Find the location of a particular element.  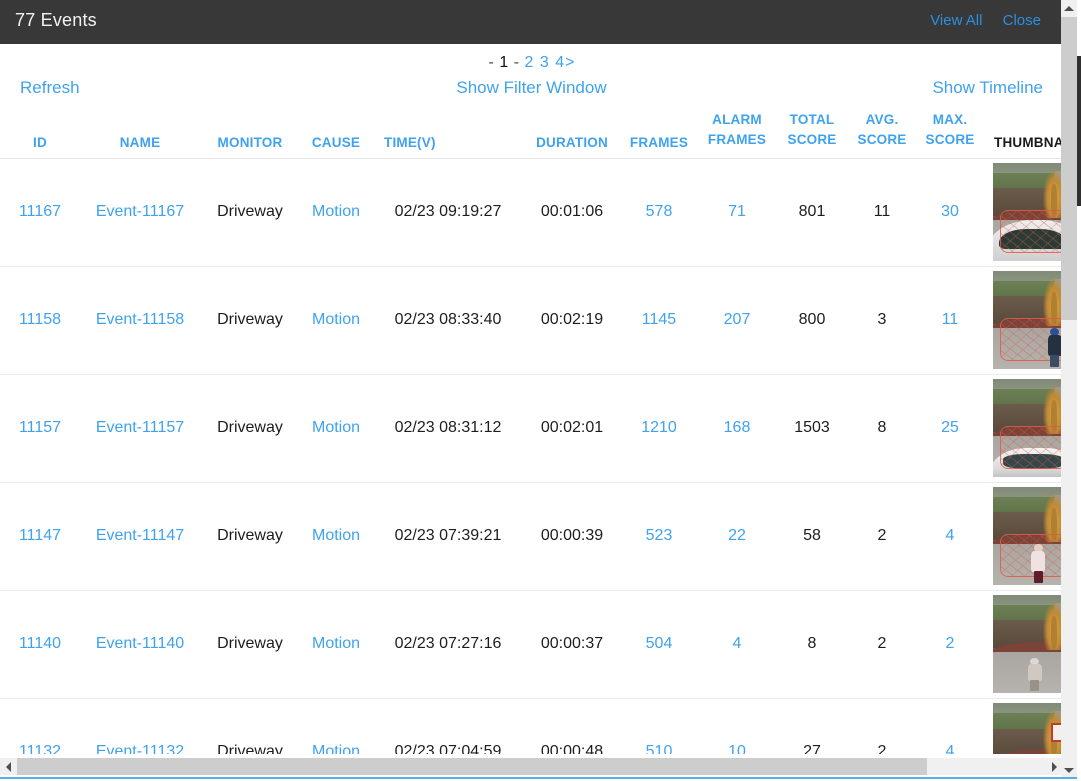

event-name-link: Event-11132 is located at coordinates (140, 748).